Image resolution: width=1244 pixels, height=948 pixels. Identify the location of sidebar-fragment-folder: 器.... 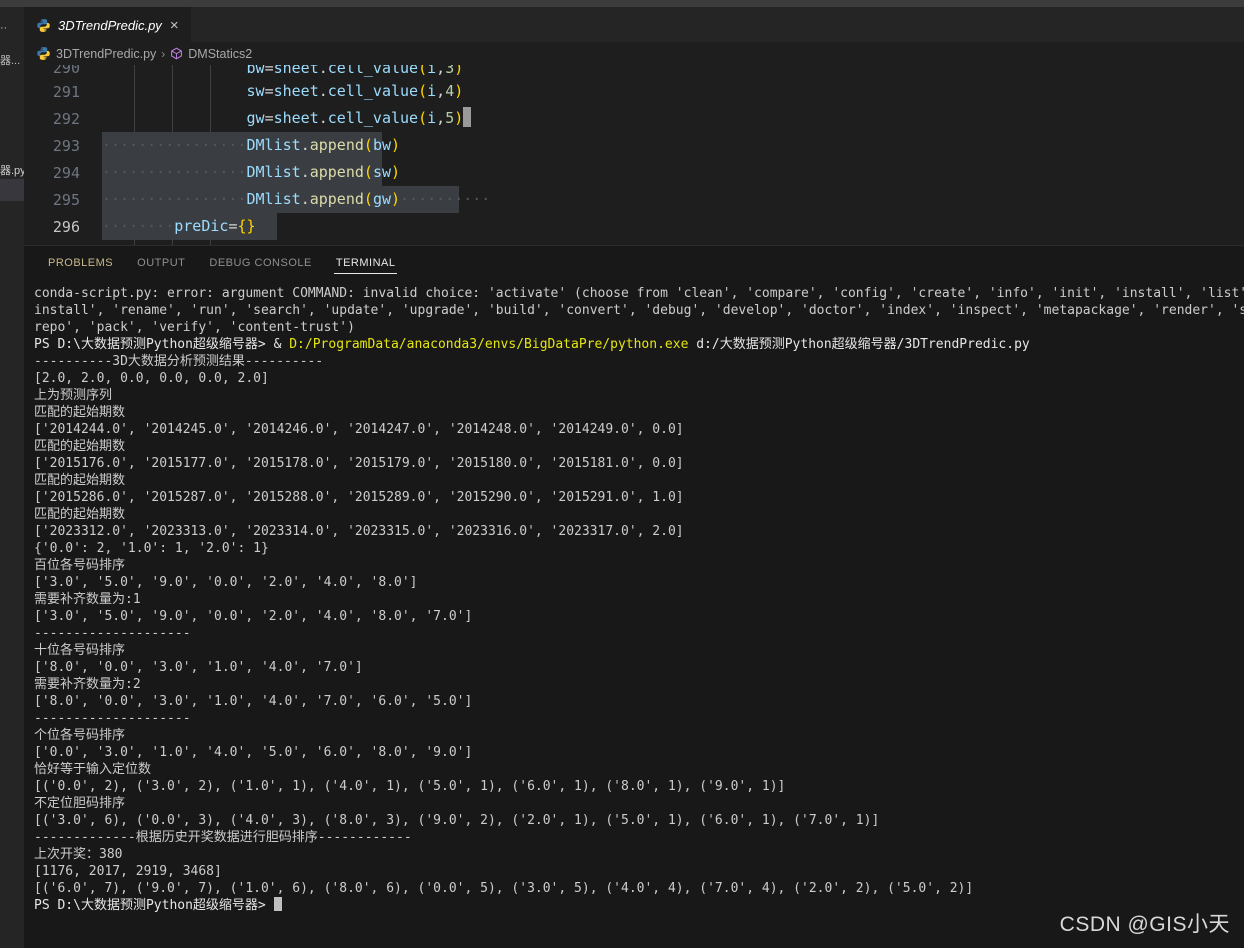
(12, 60).